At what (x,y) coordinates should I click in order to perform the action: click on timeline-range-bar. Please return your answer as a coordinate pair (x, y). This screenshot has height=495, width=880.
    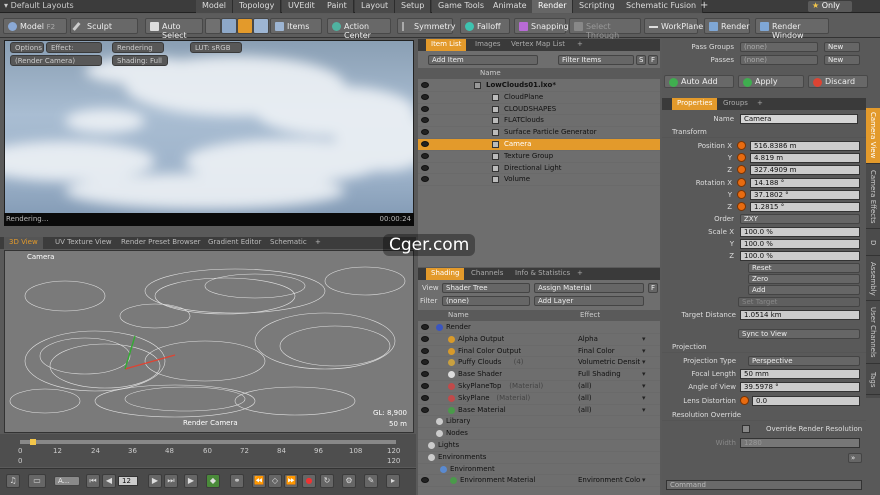
    Looking at the image, I should click on (208, 442).